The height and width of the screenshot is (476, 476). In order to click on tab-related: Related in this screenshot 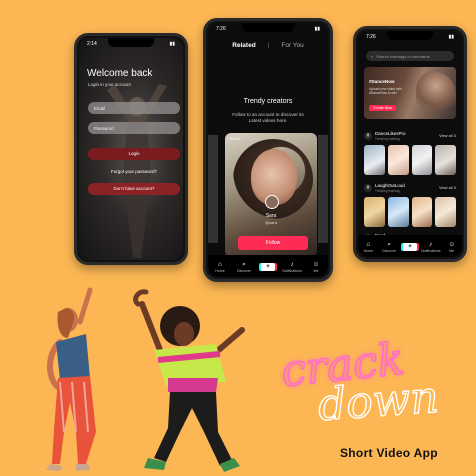, I will do `click(243, 45)`.